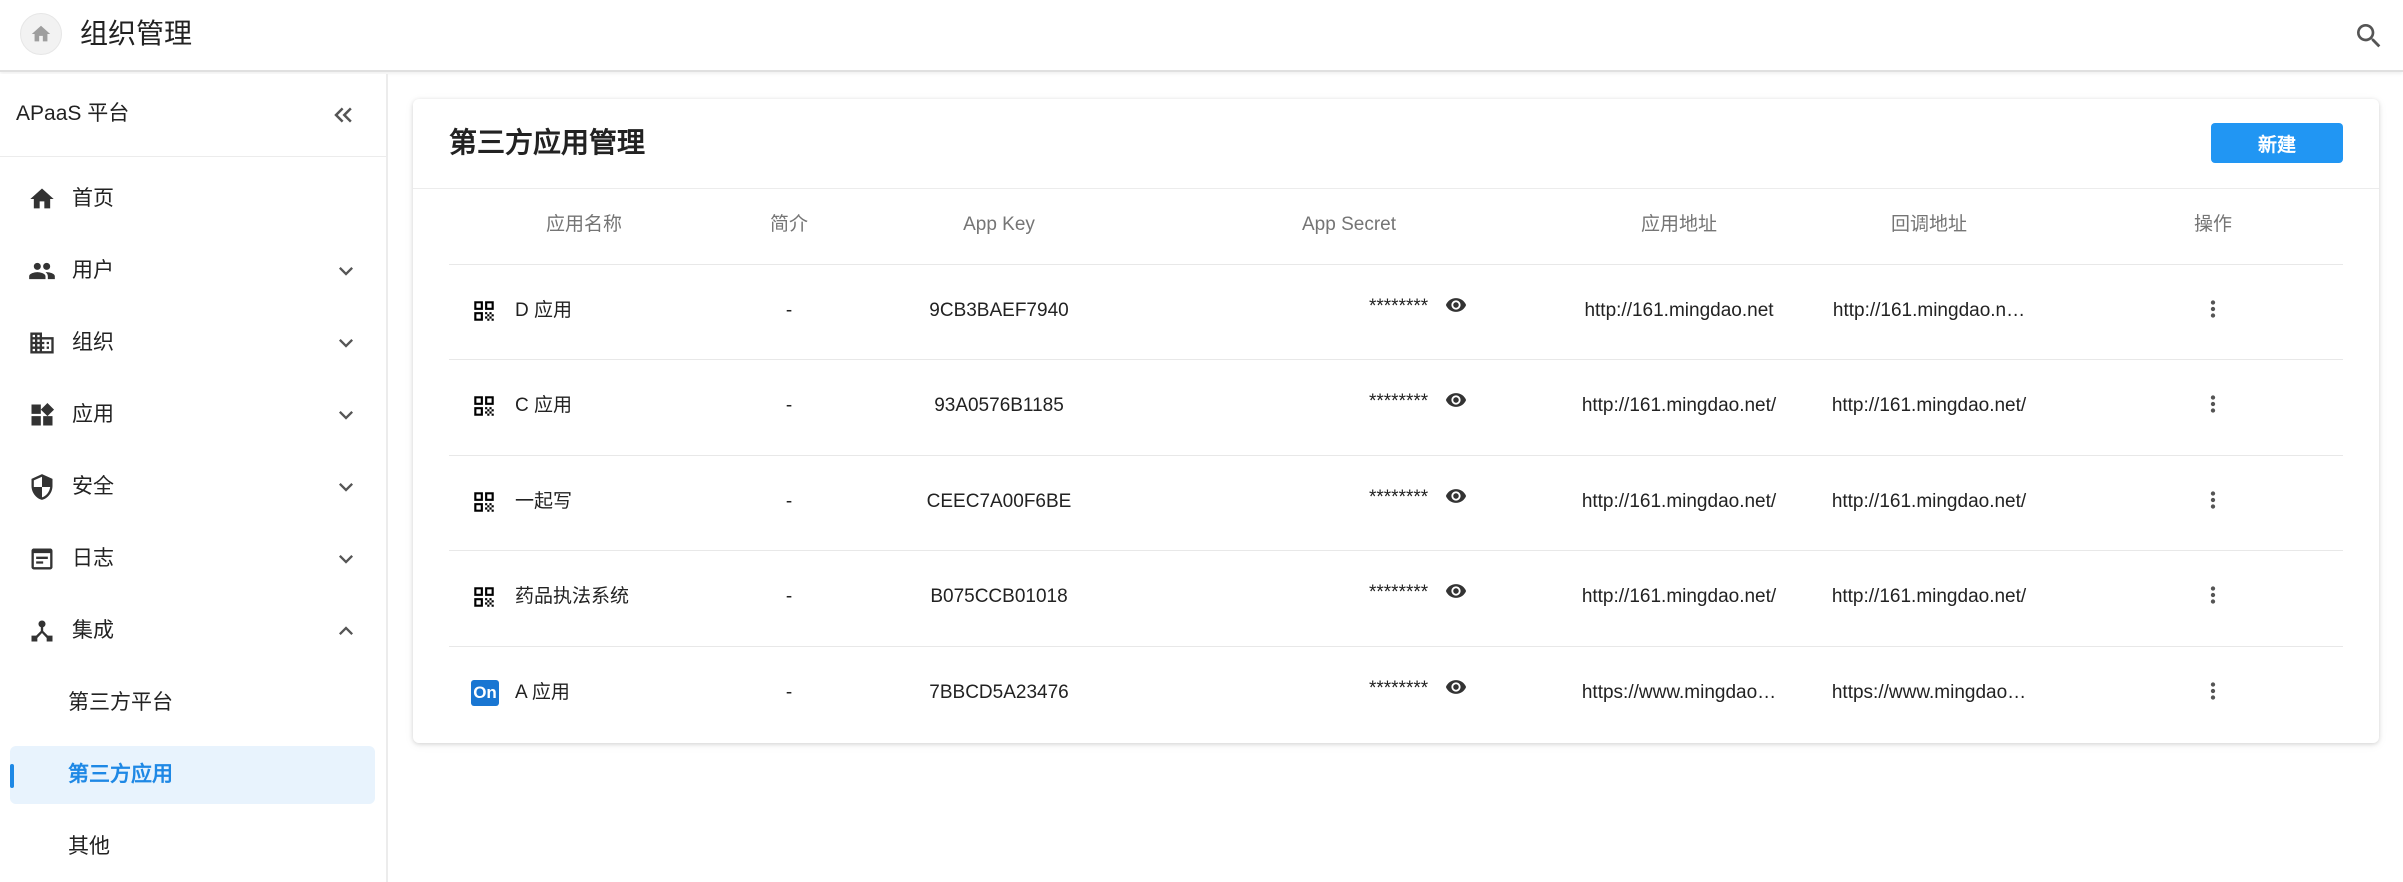 This screenshot has width=2403, height=882. I want to click on app-name: 药品执法系统, so click(572, 596).